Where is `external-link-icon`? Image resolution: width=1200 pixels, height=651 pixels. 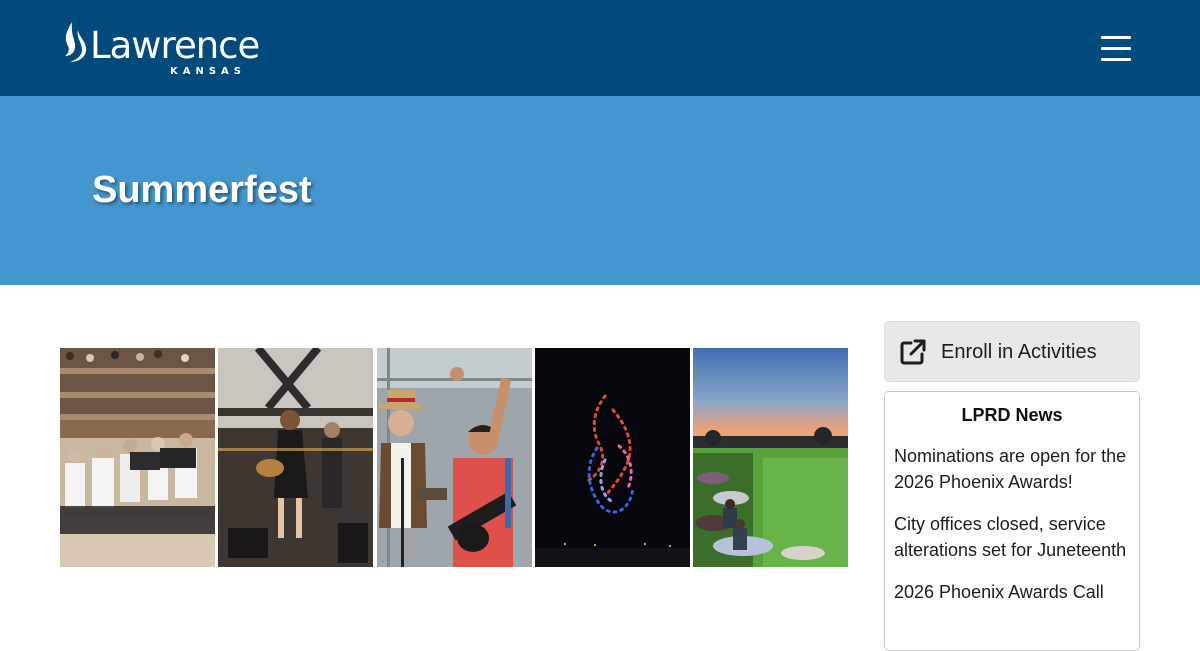
external-link-icon is located at coordinates (913, 352).